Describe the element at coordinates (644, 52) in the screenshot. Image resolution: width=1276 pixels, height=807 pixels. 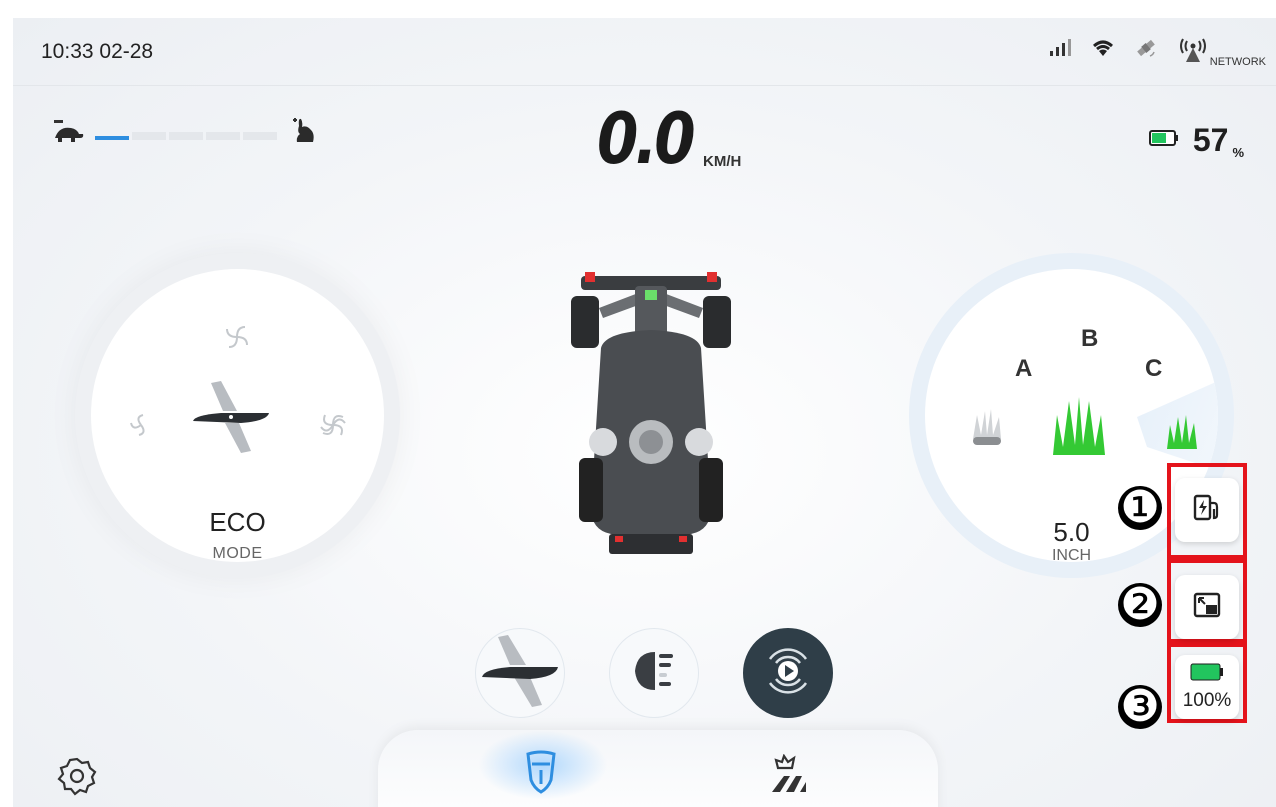
I see `status-bar: 10:33 02-28 NETWORK` at that location.